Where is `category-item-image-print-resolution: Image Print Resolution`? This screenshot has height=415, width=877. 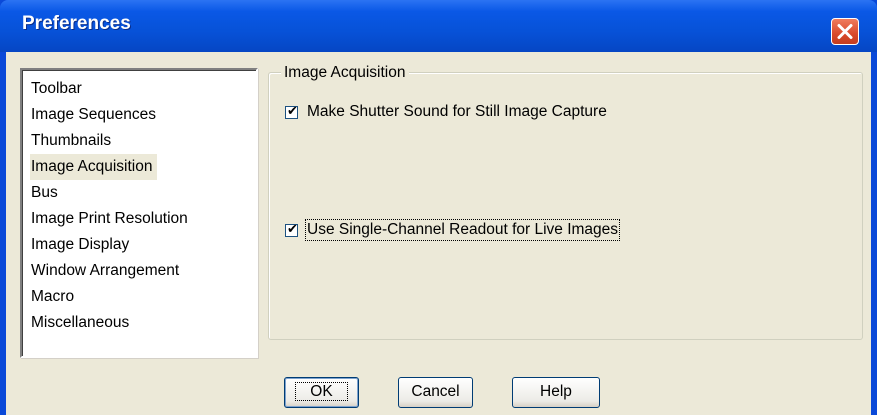
category-item-image-print-resolution: Image Print Resolution is located at coordinates (141, 219).